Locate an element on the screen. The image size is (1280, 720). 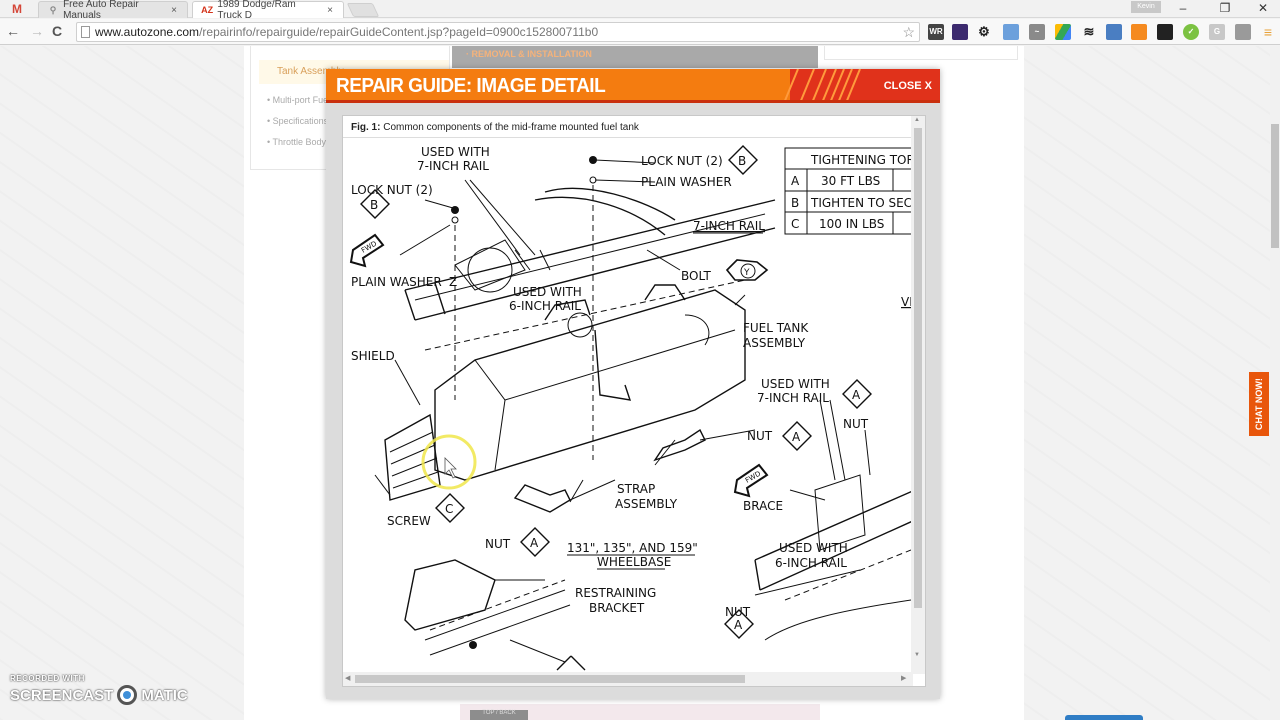
viewer-vertical-scrollbar: ▲ ▼ is located at coordinates (918, 395).